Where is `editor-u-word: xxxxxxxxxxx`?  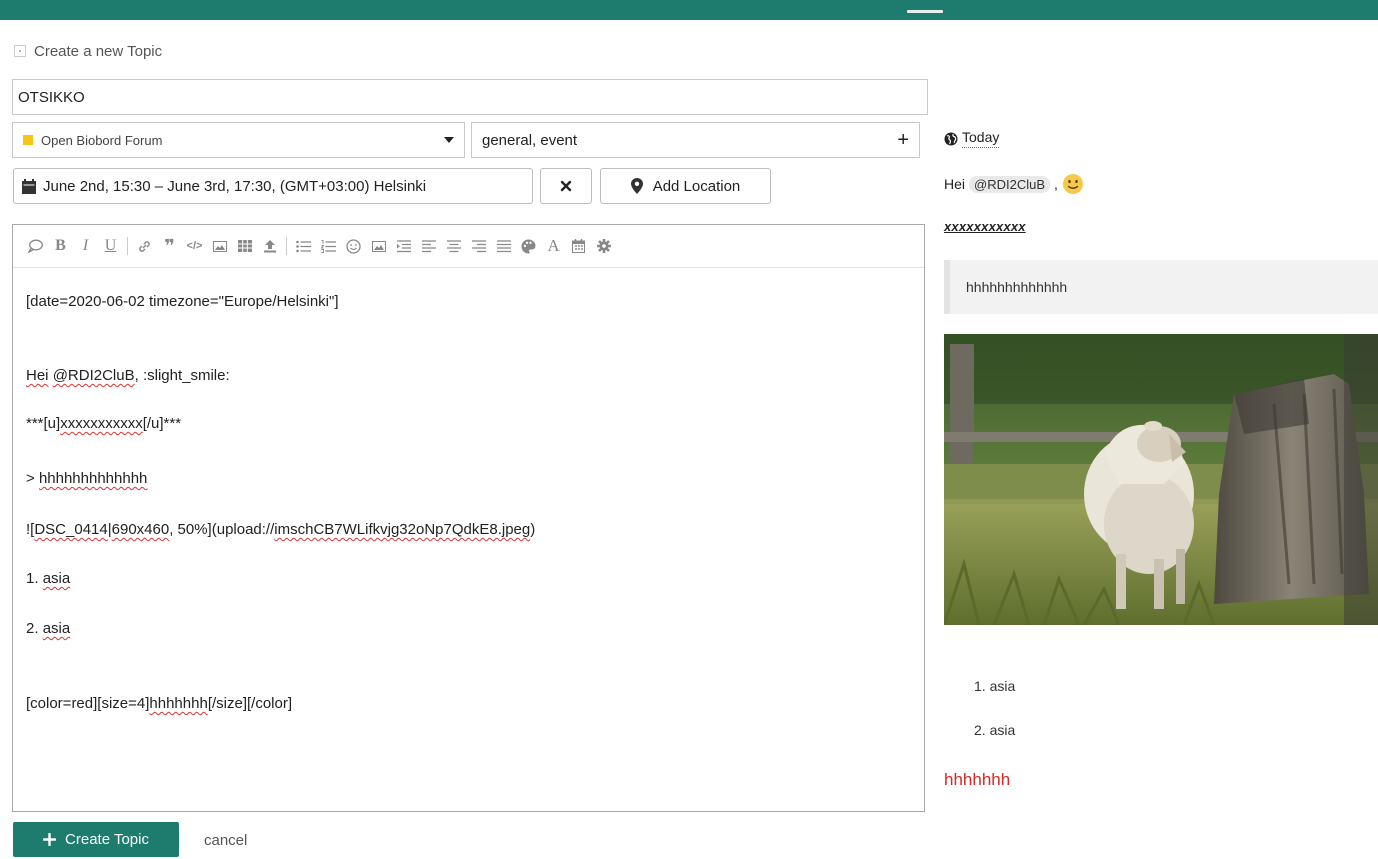
editor-u-word: xxxxxxxxxxx is located at coordinates (101, 423).